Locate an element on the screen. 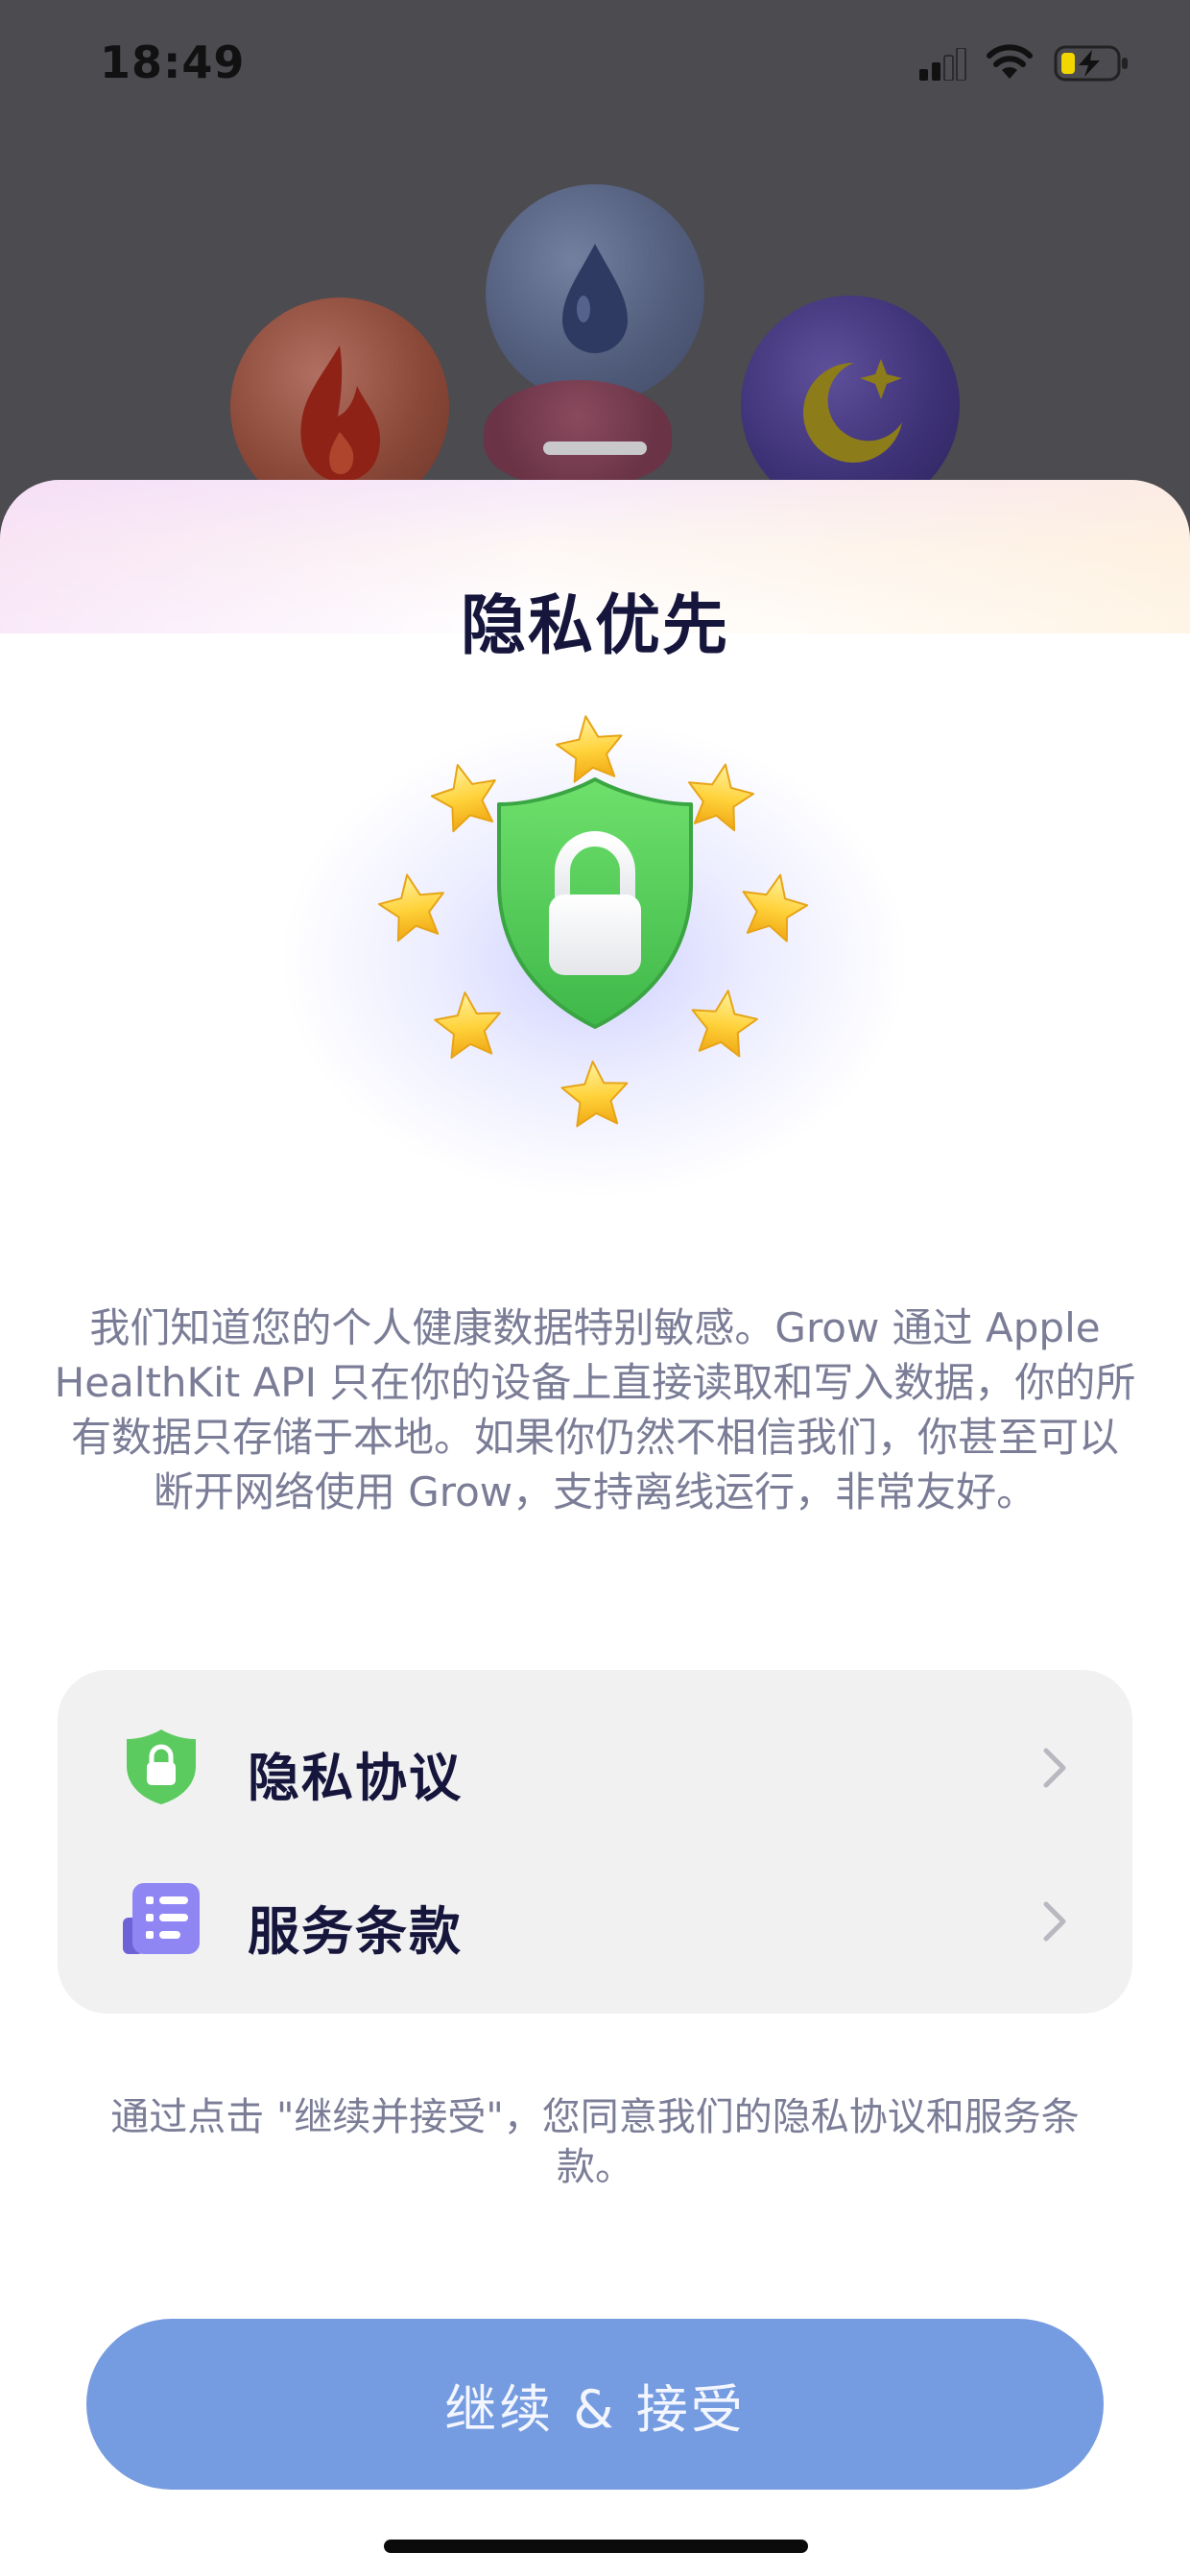  shield-lock-with-stars-icon is located at coordinates (594, 919).